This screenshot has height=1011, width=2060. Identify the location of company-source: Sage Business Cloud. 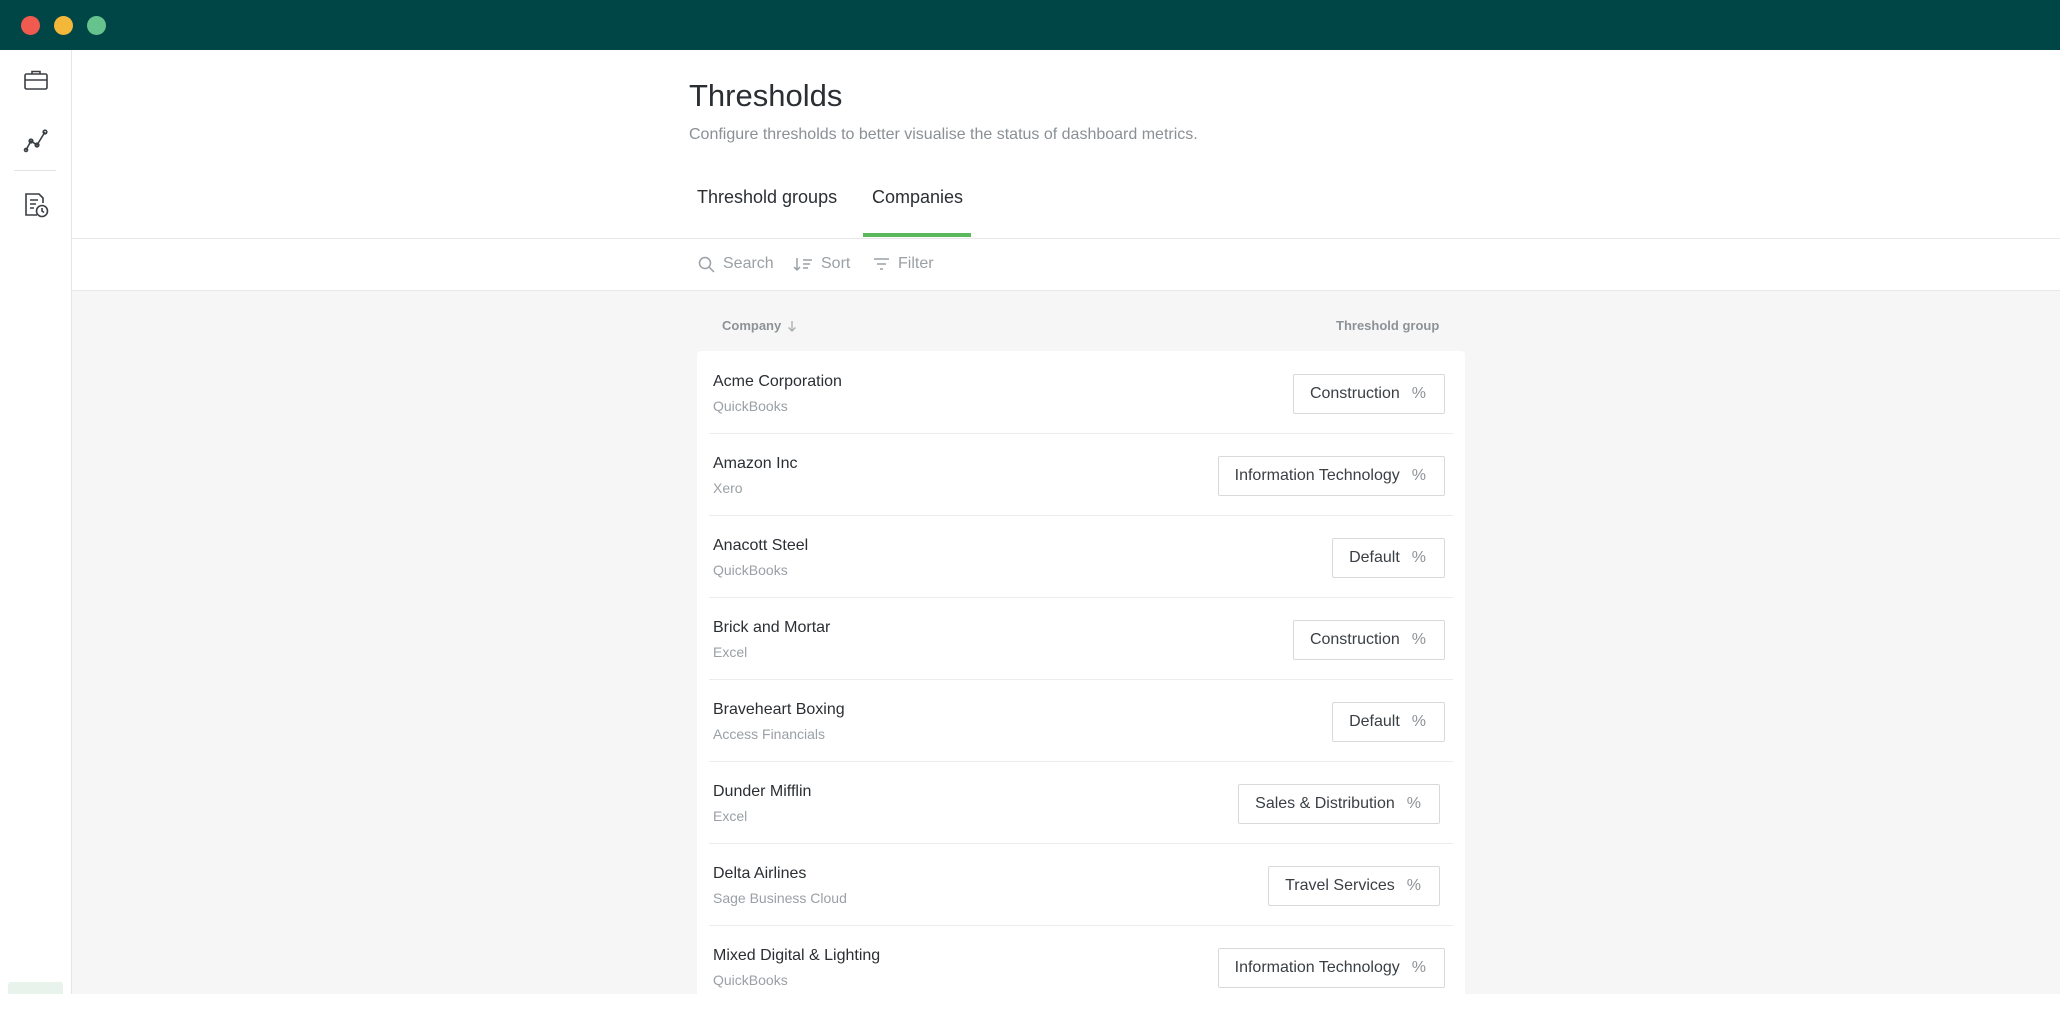
(780, 898).